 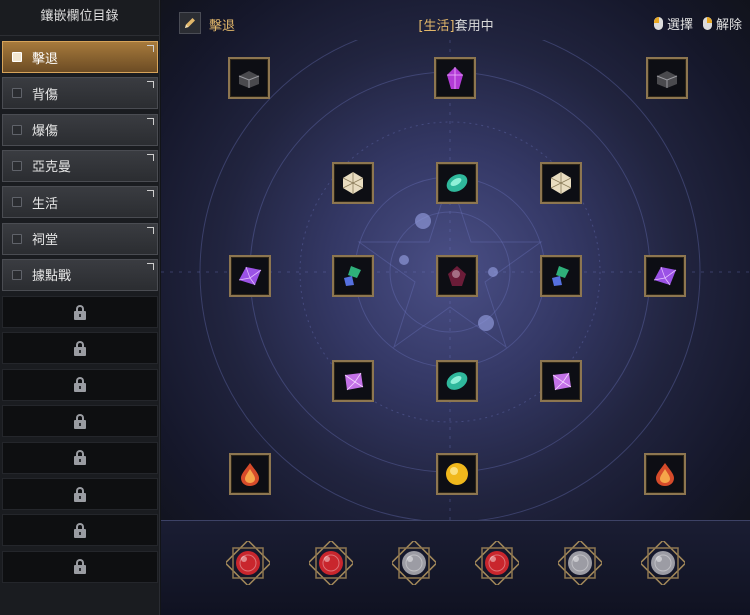 I want to click on edit-name-button, so click(x=190, y=23).